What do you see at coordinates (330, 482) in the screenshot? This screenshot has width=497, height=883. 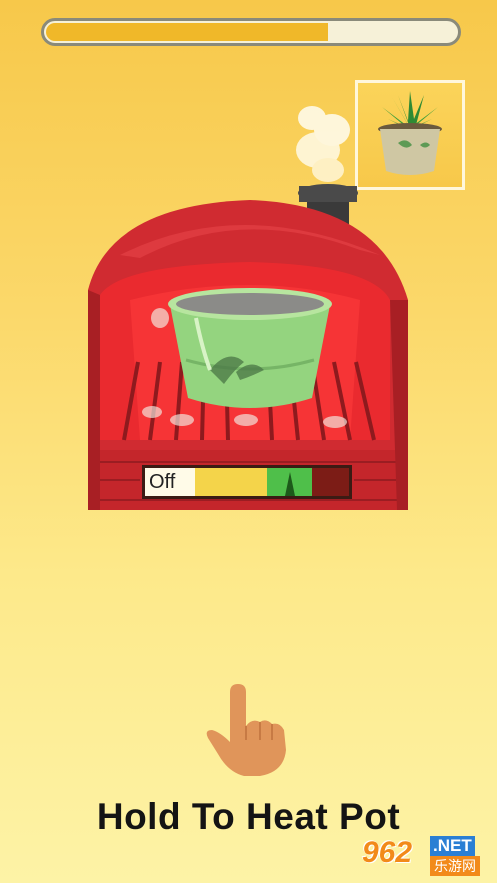 I see `heat-zone-high` at bounding box center [330, 482].